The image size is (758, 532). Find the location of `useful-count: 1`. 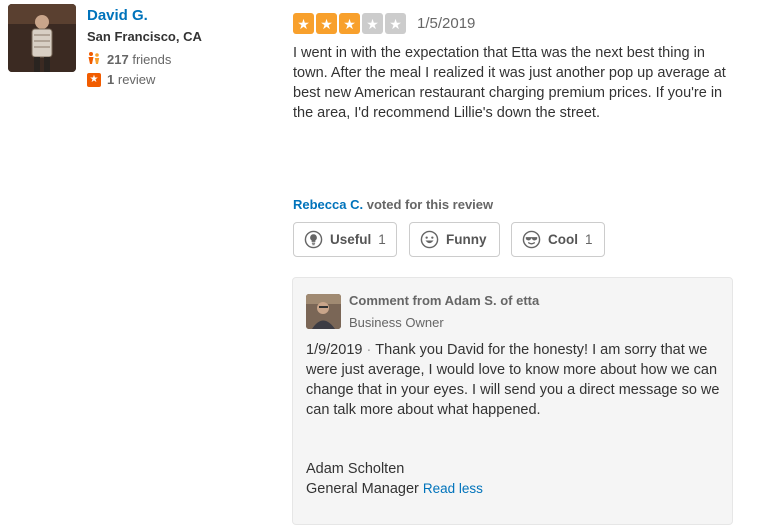

useful-count: 1 is located at coordinates (382, 239).